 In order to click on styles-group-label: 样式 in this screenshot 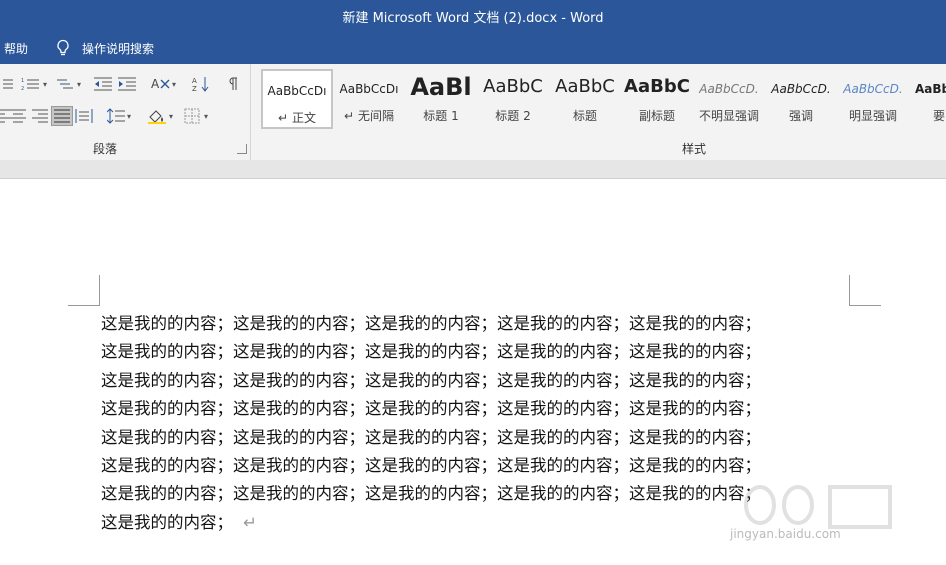, I will do `click(694, 149)`.